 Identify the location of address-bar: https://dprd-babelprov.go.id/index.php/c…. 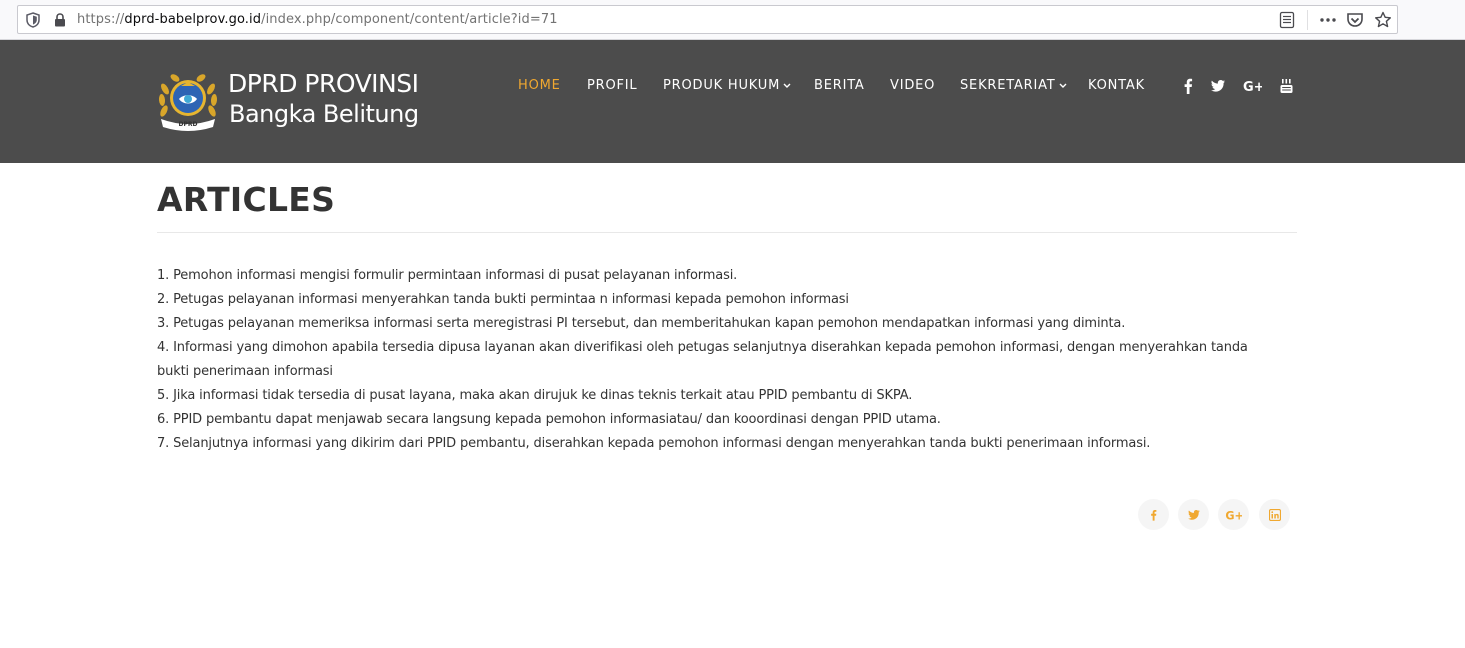
(707, 19).